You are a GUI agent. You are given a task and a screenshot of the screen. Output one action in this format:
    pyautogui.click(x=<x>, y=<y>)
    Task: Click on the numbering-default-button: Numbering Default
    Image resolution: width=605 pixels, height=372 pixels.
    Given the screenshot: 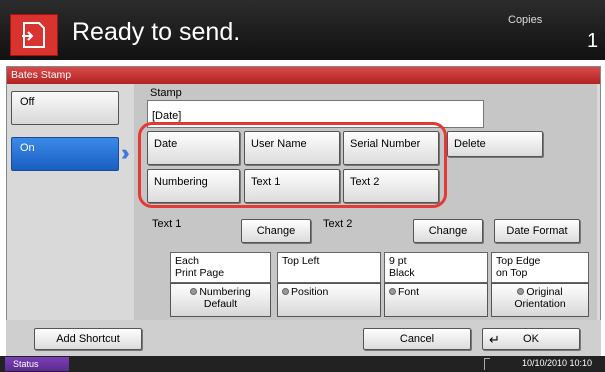 What is the action you would take?
    pyautogui.click(x=220, y=300)
    